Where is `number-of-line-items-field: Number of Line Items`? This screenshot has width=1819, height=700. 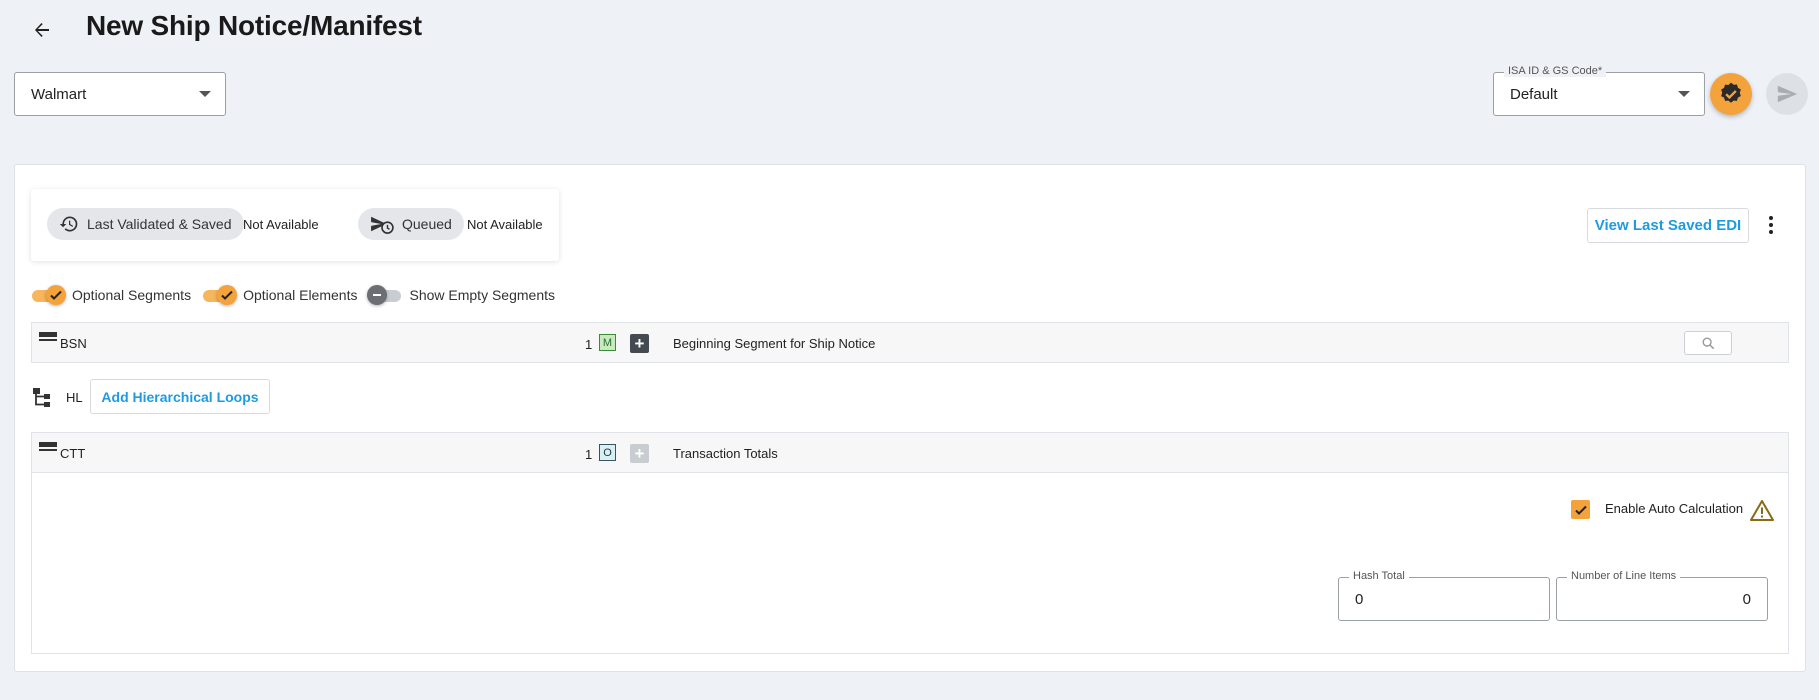 number-of-line-items-field: Number of Line Items is located at coordinates (1662, 595).